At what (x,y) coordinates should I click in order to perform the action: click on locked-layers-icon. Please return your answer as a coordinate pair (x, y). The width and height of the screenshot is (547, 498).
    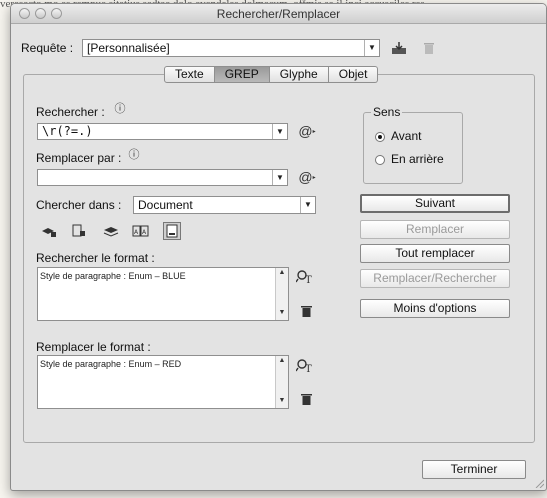
    Looking at the image, I should click on (49, 231).